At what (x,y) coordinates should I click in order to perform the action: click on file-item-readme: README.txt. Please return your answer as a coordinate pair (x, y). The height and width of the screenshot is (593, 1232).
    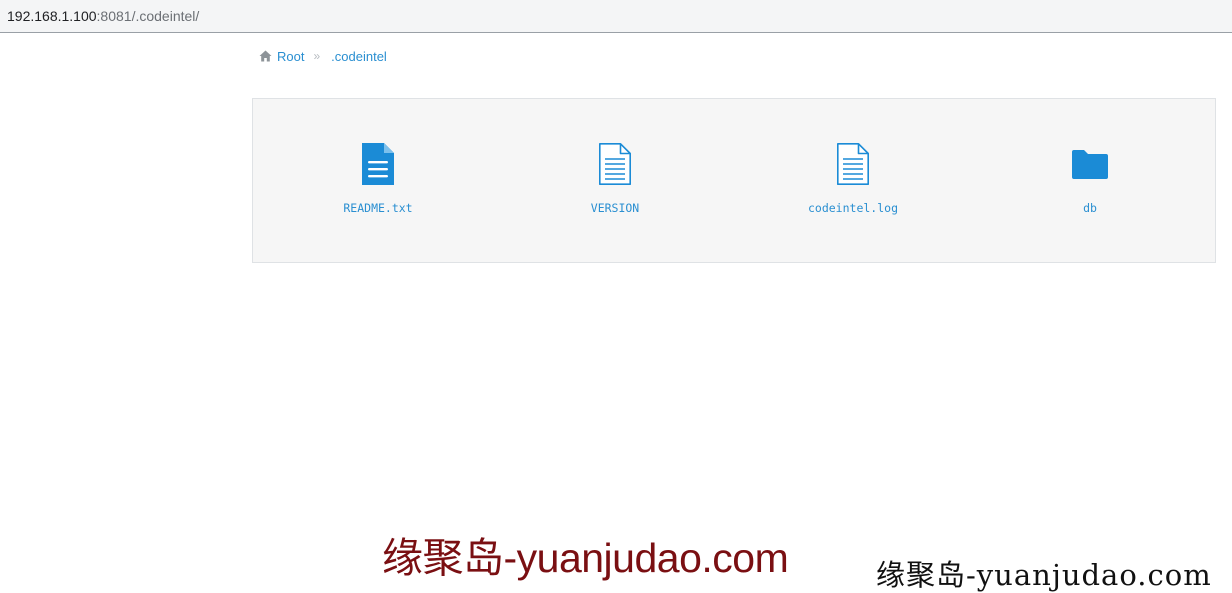
    Looking at the image, I should click on (378, 178).